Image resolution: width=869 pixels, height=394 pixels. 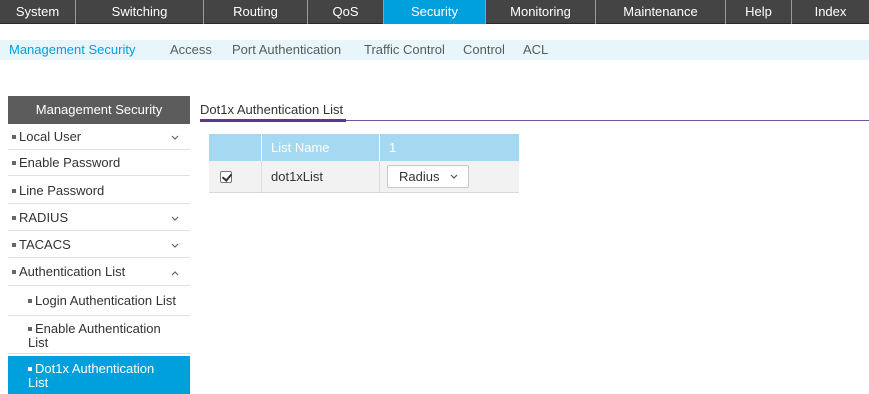 What do you see at coordinates (419, 176) in the screenshot?
I see `method-1-value: Radius` at bounding box center [419, 176].